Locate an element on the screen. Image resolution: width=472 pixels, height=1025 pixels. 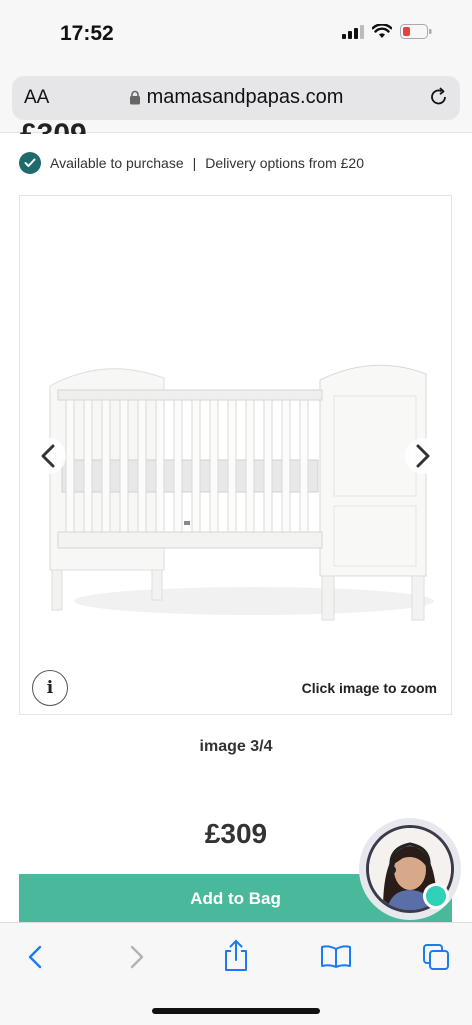
forward-icon is located at coordinates (137, 957).